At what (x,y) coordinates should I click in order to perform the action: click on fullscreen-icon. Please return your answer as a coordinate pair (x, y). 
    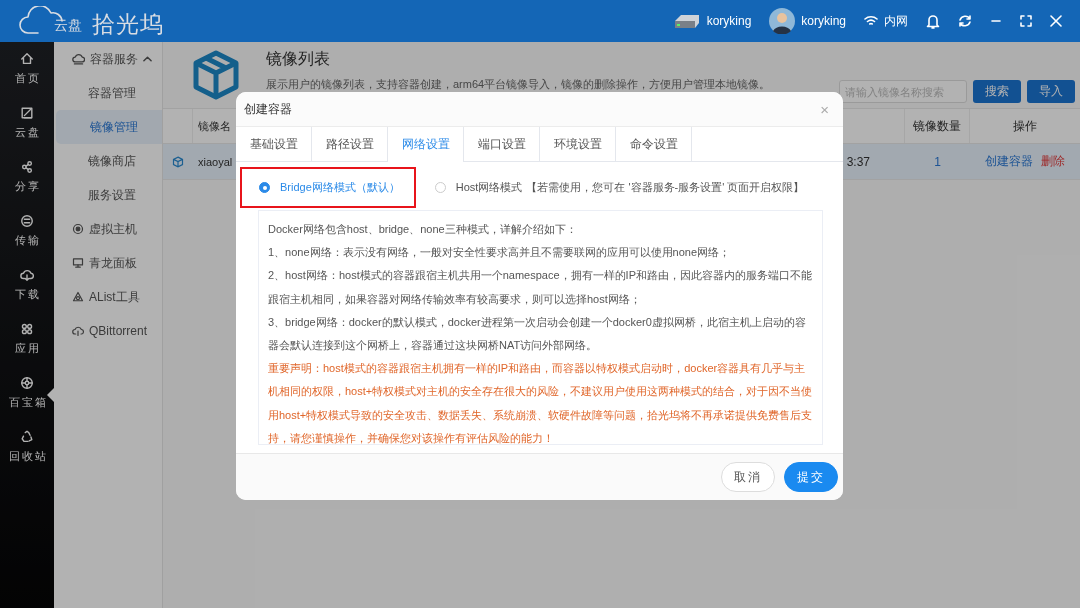
    Looking at the image, I should click on (1026, 21).